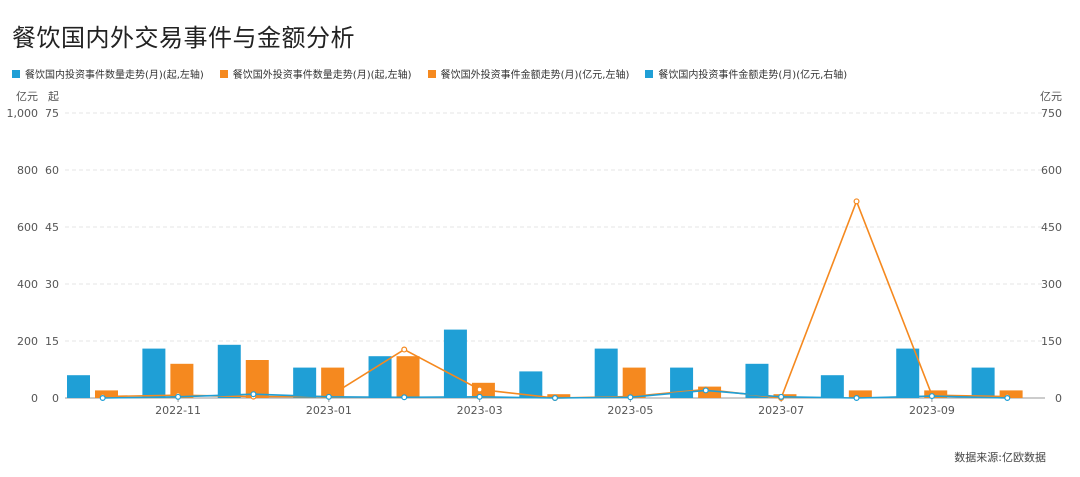  I want to click on y-tick-left-inner: 75, so click(52, 113).